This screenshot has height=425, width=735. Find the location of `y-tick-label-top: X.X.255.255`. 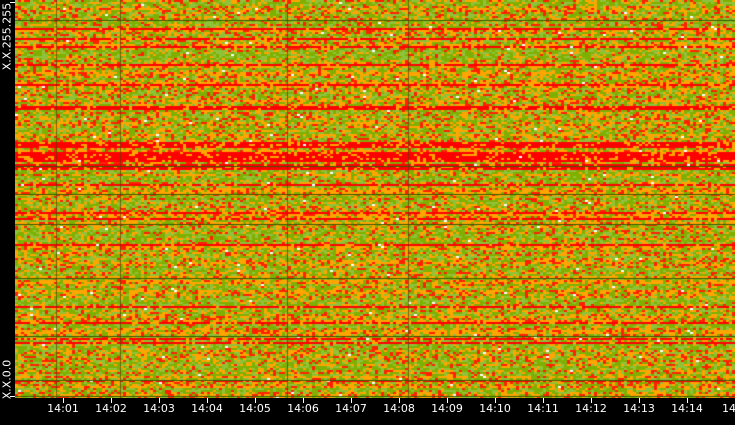

y-tick-label-top: X.X.255.255 is located at coordinates (7, 36).